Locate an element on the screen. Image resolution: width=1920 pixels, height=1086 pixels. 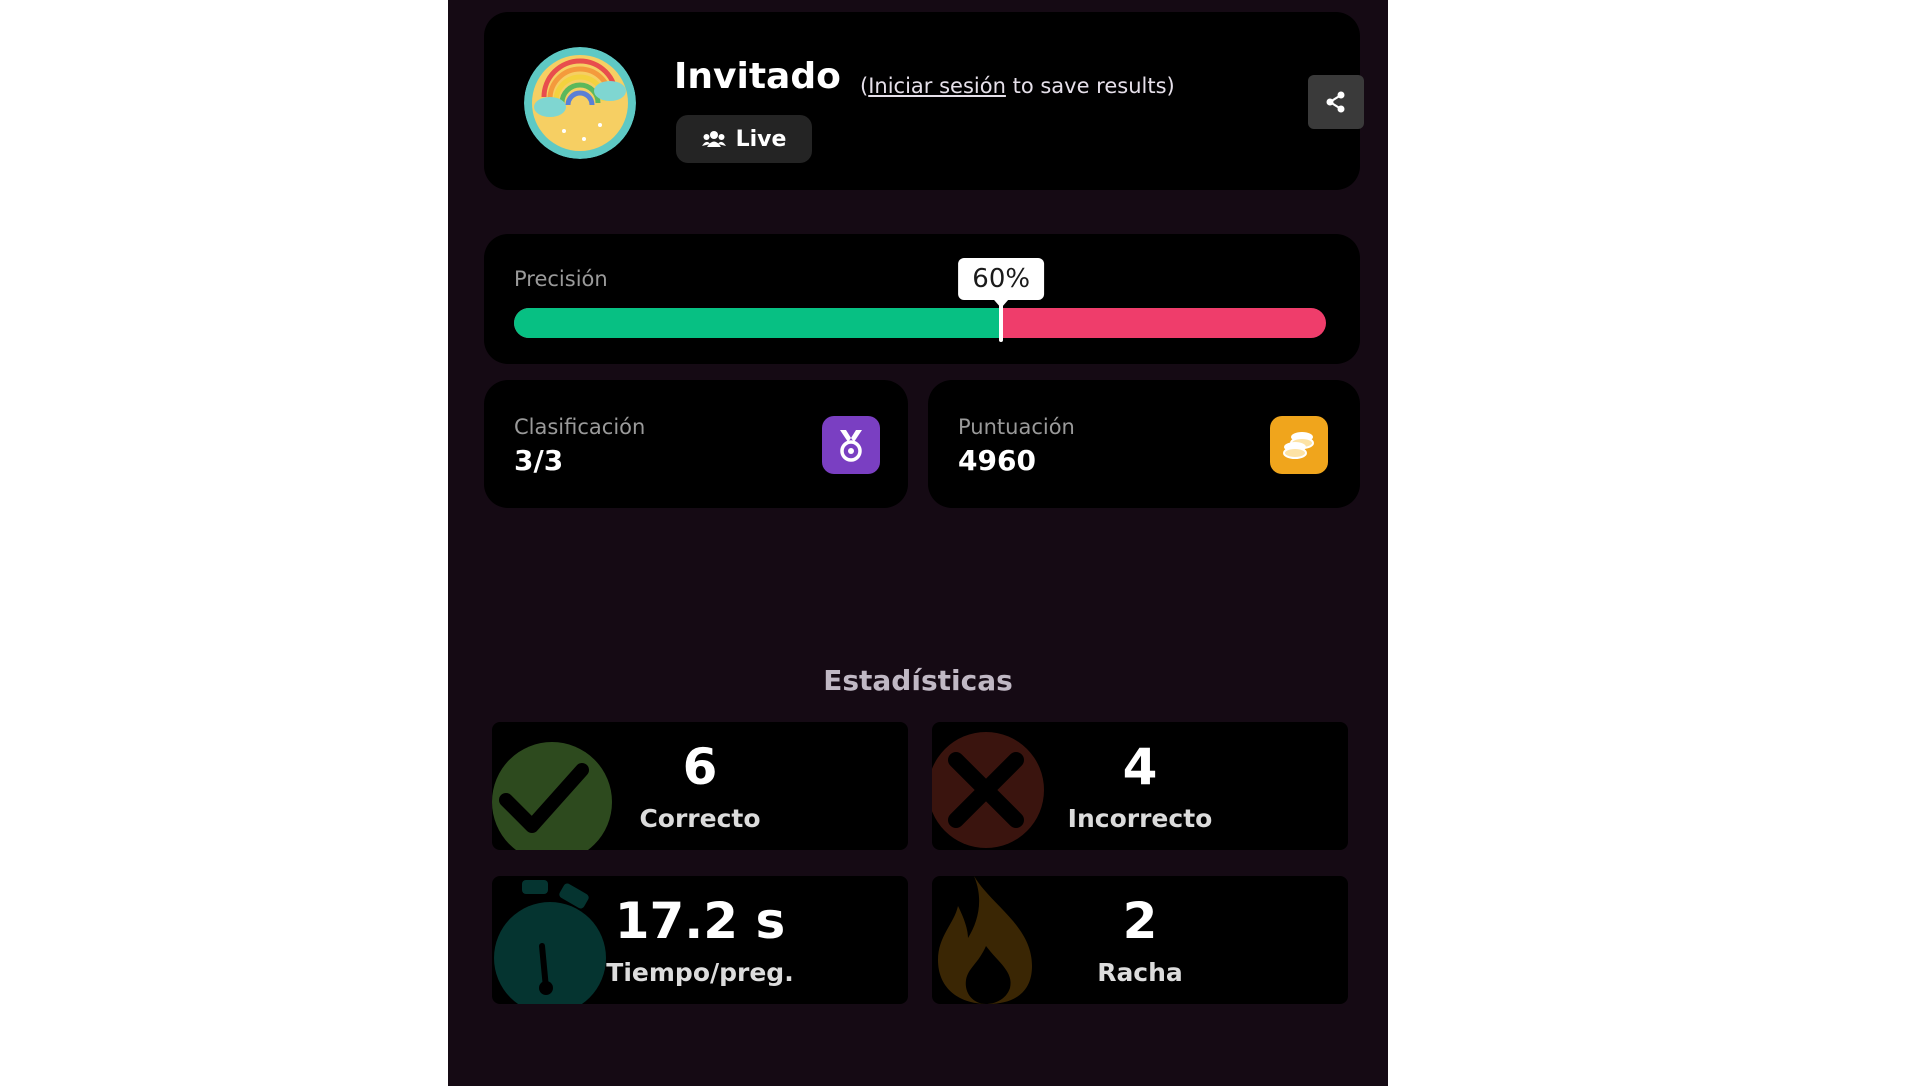
share-icon is located at coordinates (1335, 102).